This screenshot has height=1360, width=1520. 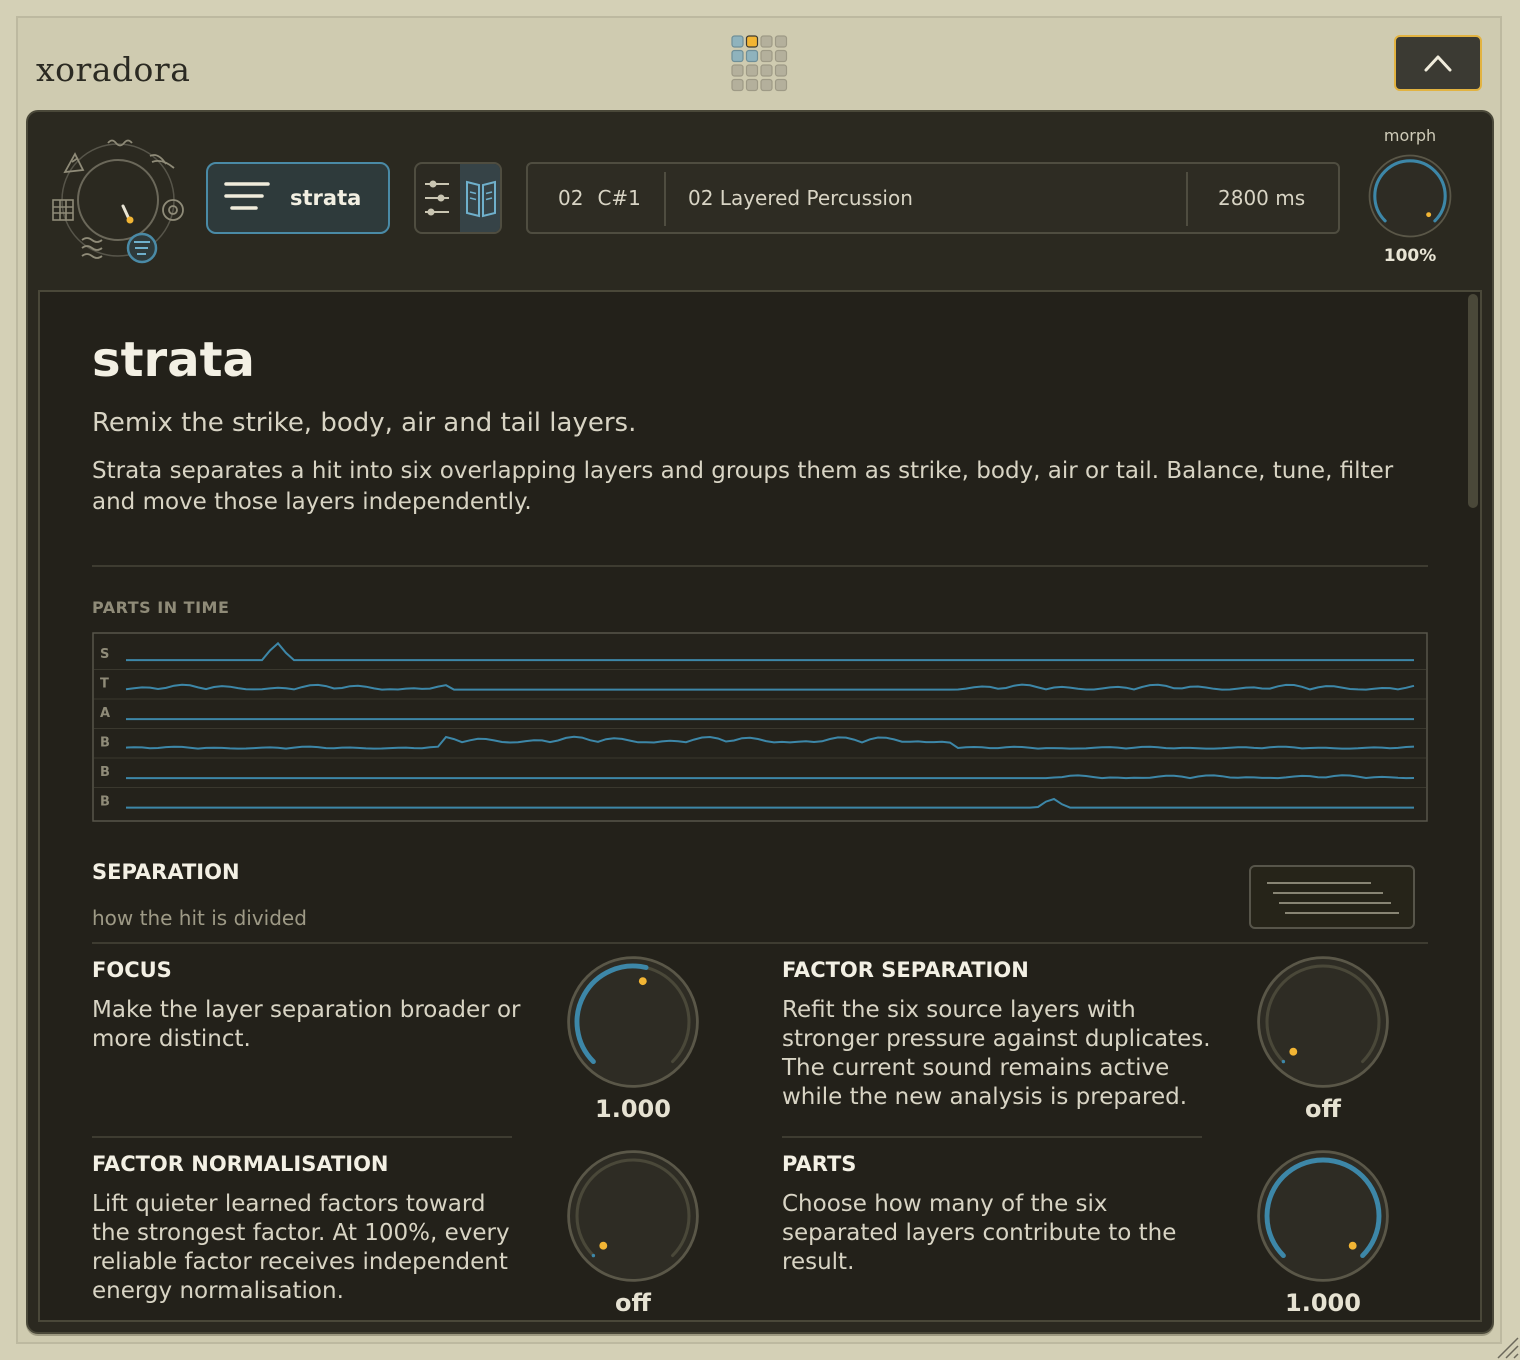 I want to click on mode-select-button: strata, so click(x=298, y=198).